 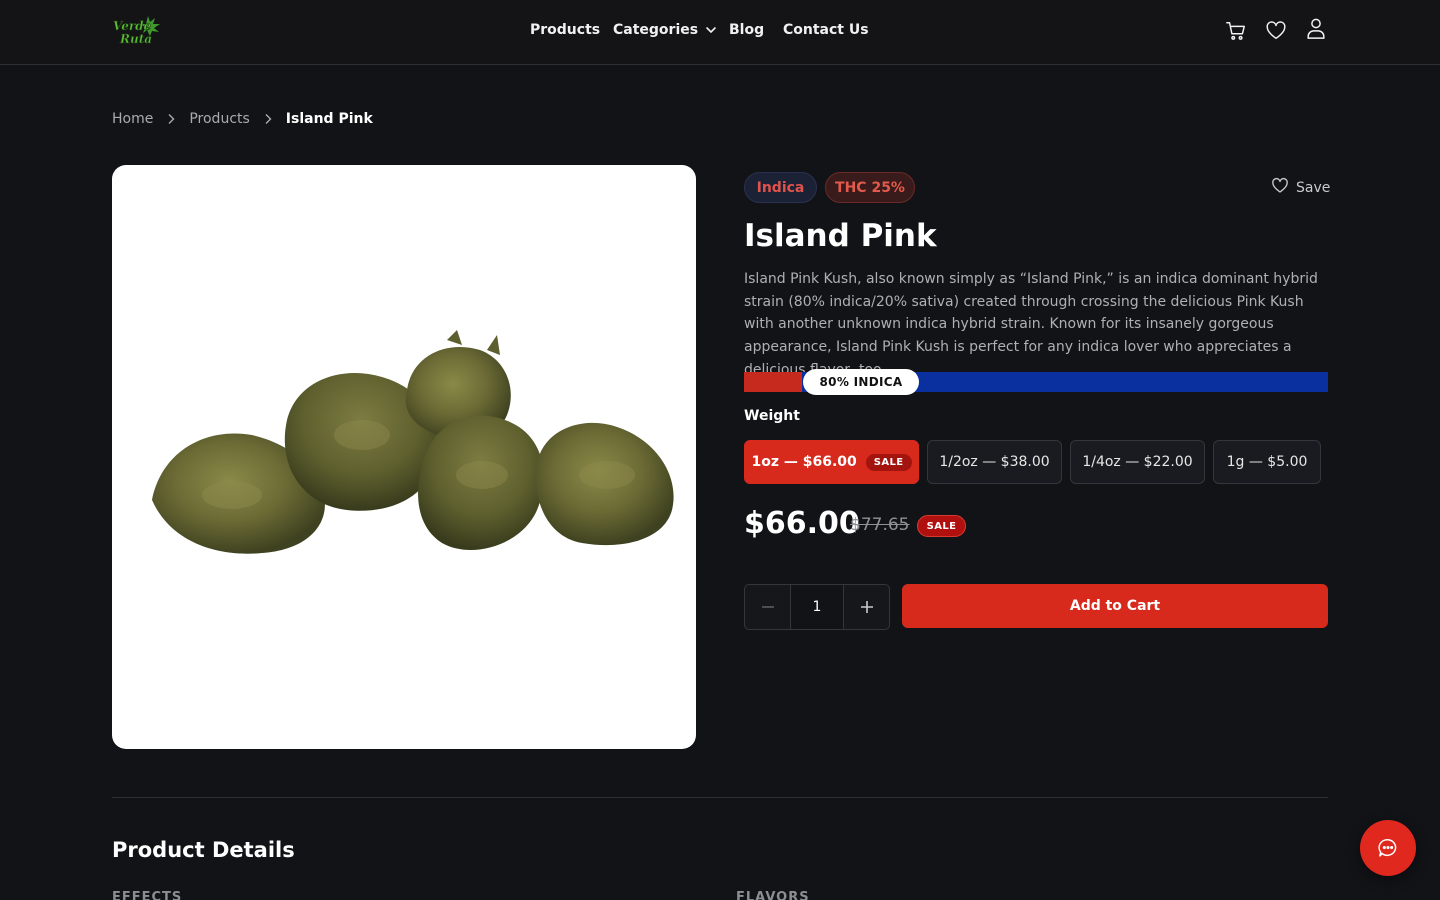 I want to click on svg-text: Ruta, so click(x=135, y=39).